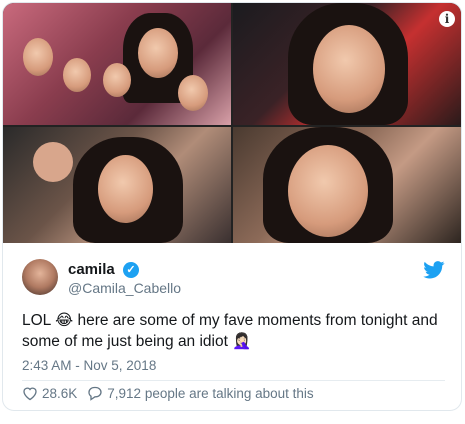  Describe the element at coordinates (30, 394) in the screenshot. I see `heart-icon` at that location.